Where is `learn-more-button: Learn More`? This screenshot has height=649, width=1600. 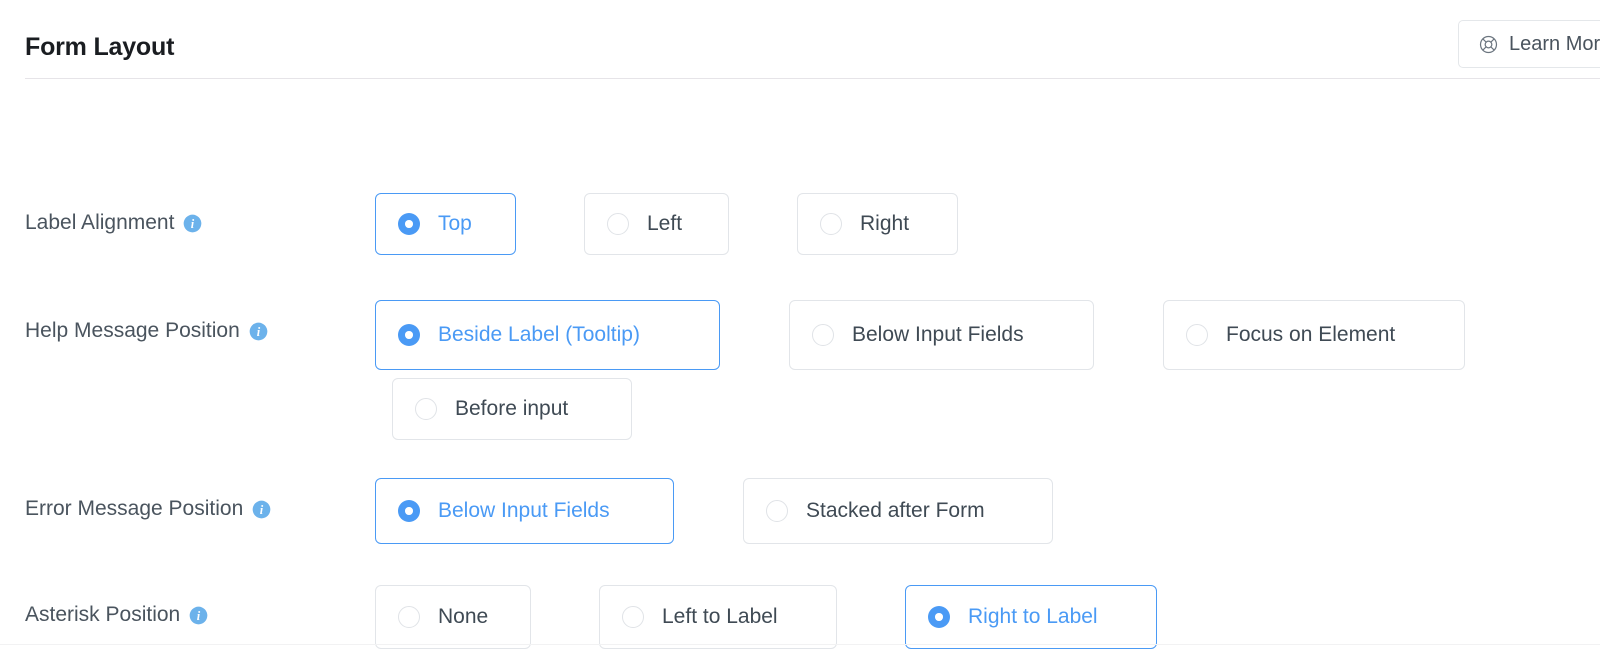
learn-more-button: Learn More is located at coordinates (1529, 44).